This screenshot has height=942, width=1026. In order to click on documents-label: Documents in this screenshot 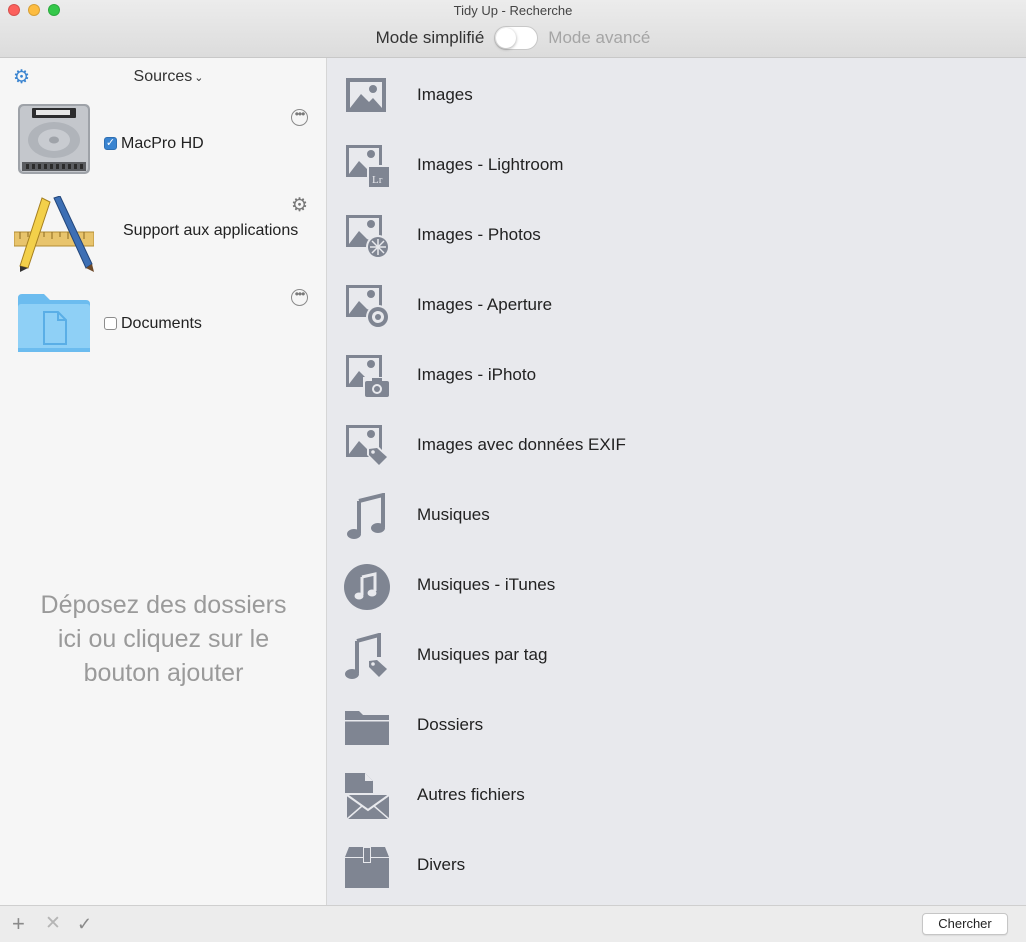, I will do `click(161, 323)`.